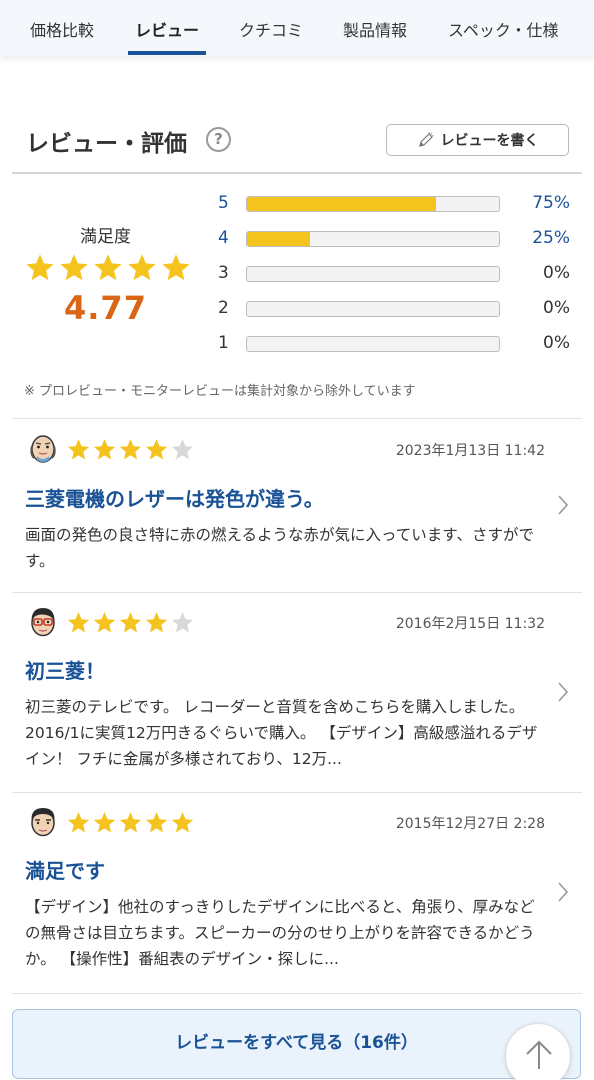 Image resolution: width=594 pixels, height=1080 pixels. What do you see at coordinates (105, 237) in the screenshot?
I see `satisfaction-label: 満足度` at bounding box center [105, 237].